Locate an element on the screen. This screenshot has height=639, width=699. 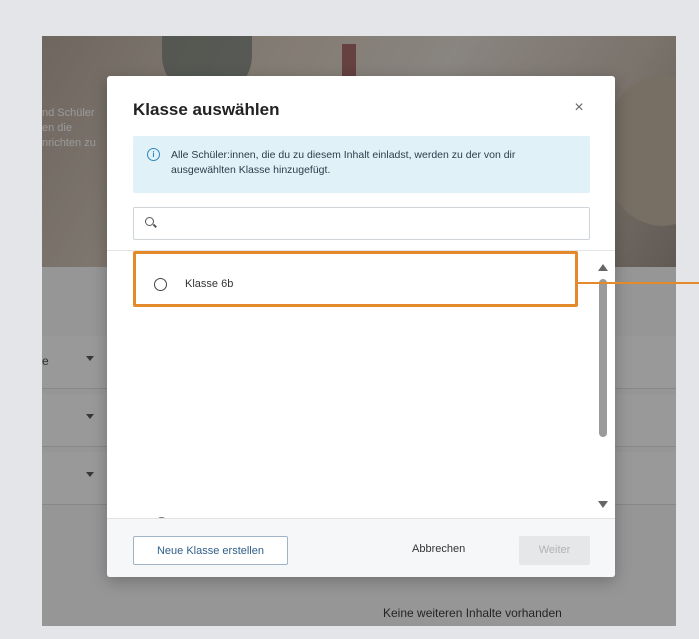
scroll-down-icon is located at coordinates (603, 504).